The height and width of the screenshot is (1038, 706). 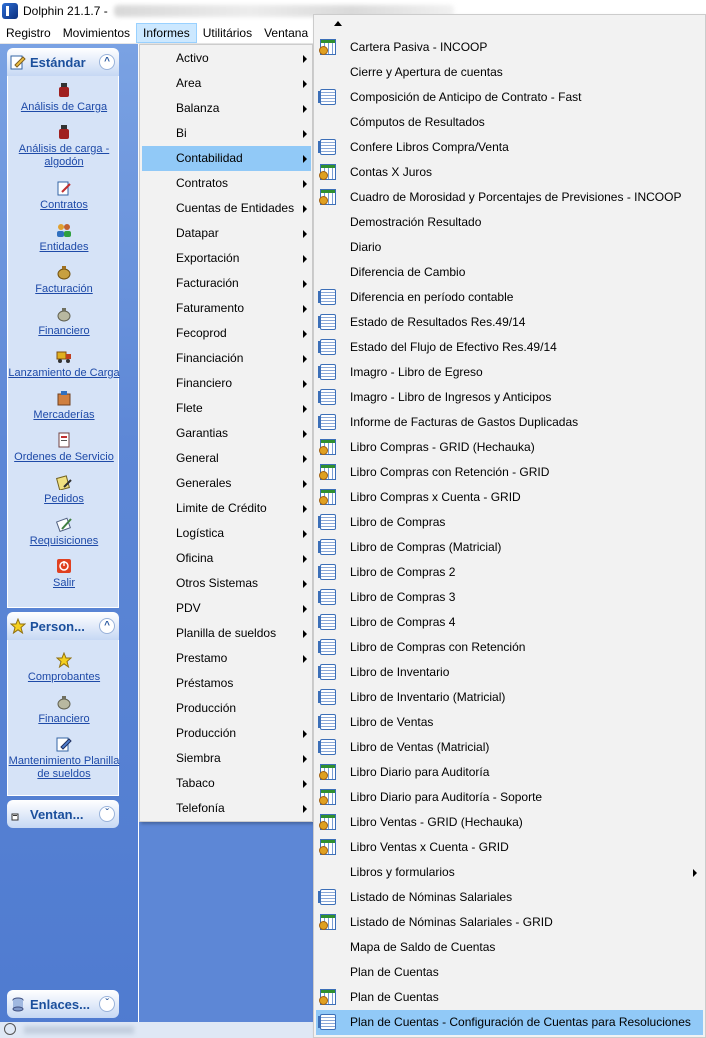 What do you see at coordinates (63, 626) in the screenshot?
I see `group-header-personal: Person... ^` at bounding box center [63, 626].